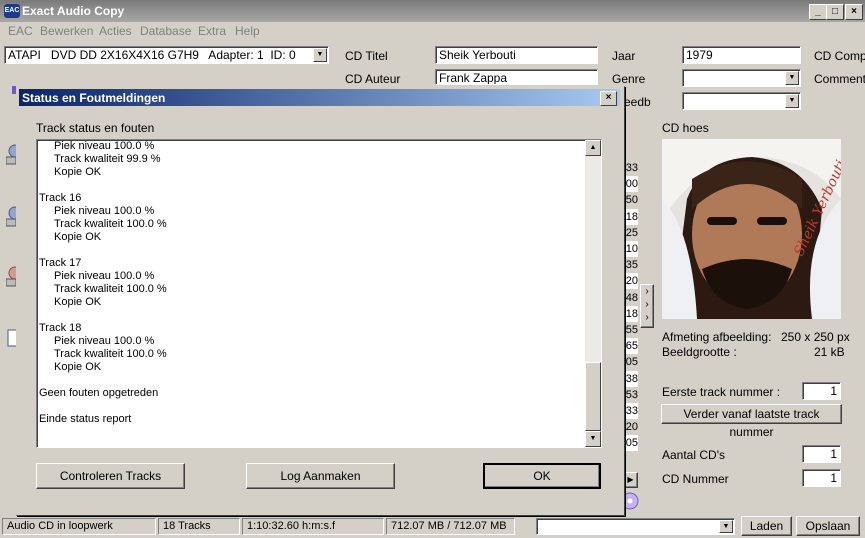 The height and width of the screenshot is (538, 865). What do you see at coordinates (829, 352) in the screenshot?
I see `file-size-value: 21 kB` at bounding box center [829, 352].